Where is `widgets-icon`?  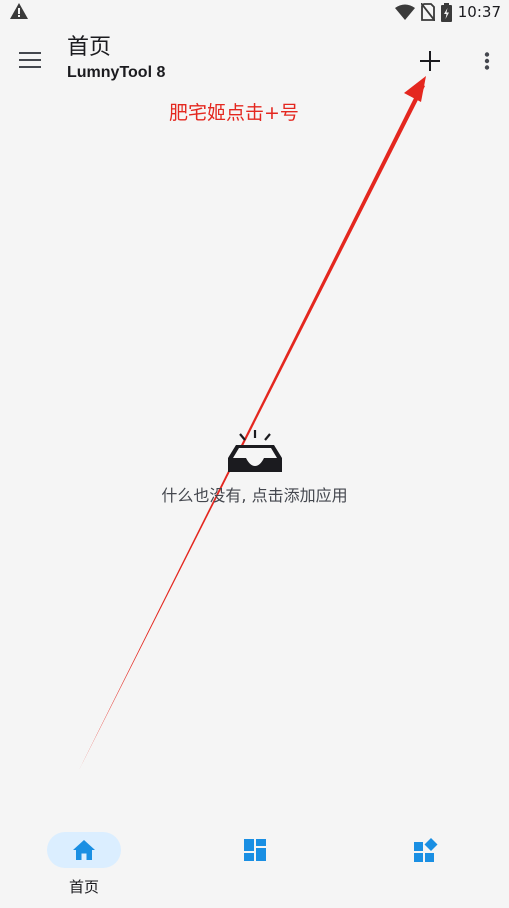 widgets-icon is located at coordinates (426, 850).